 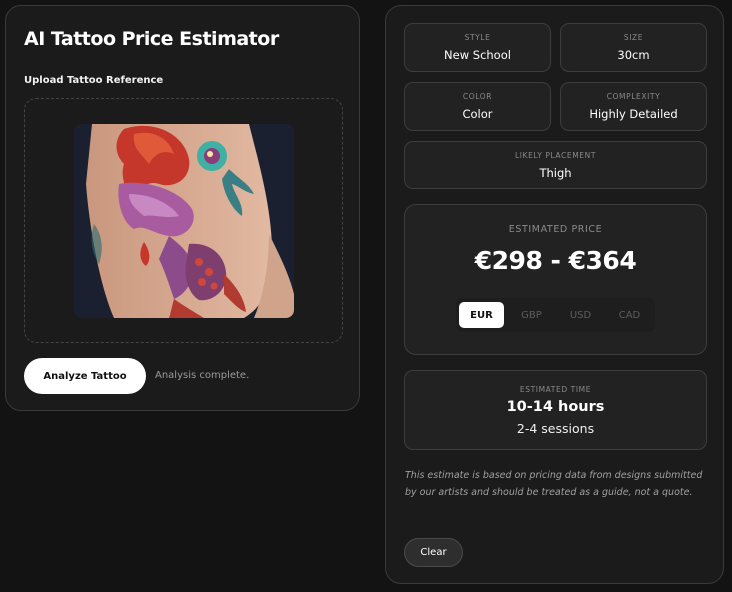 What do you see at coordinates (555, 428) in the screenshot?
I see `time-sessions: 2-4 sessions` at bounding box center [555, 428].